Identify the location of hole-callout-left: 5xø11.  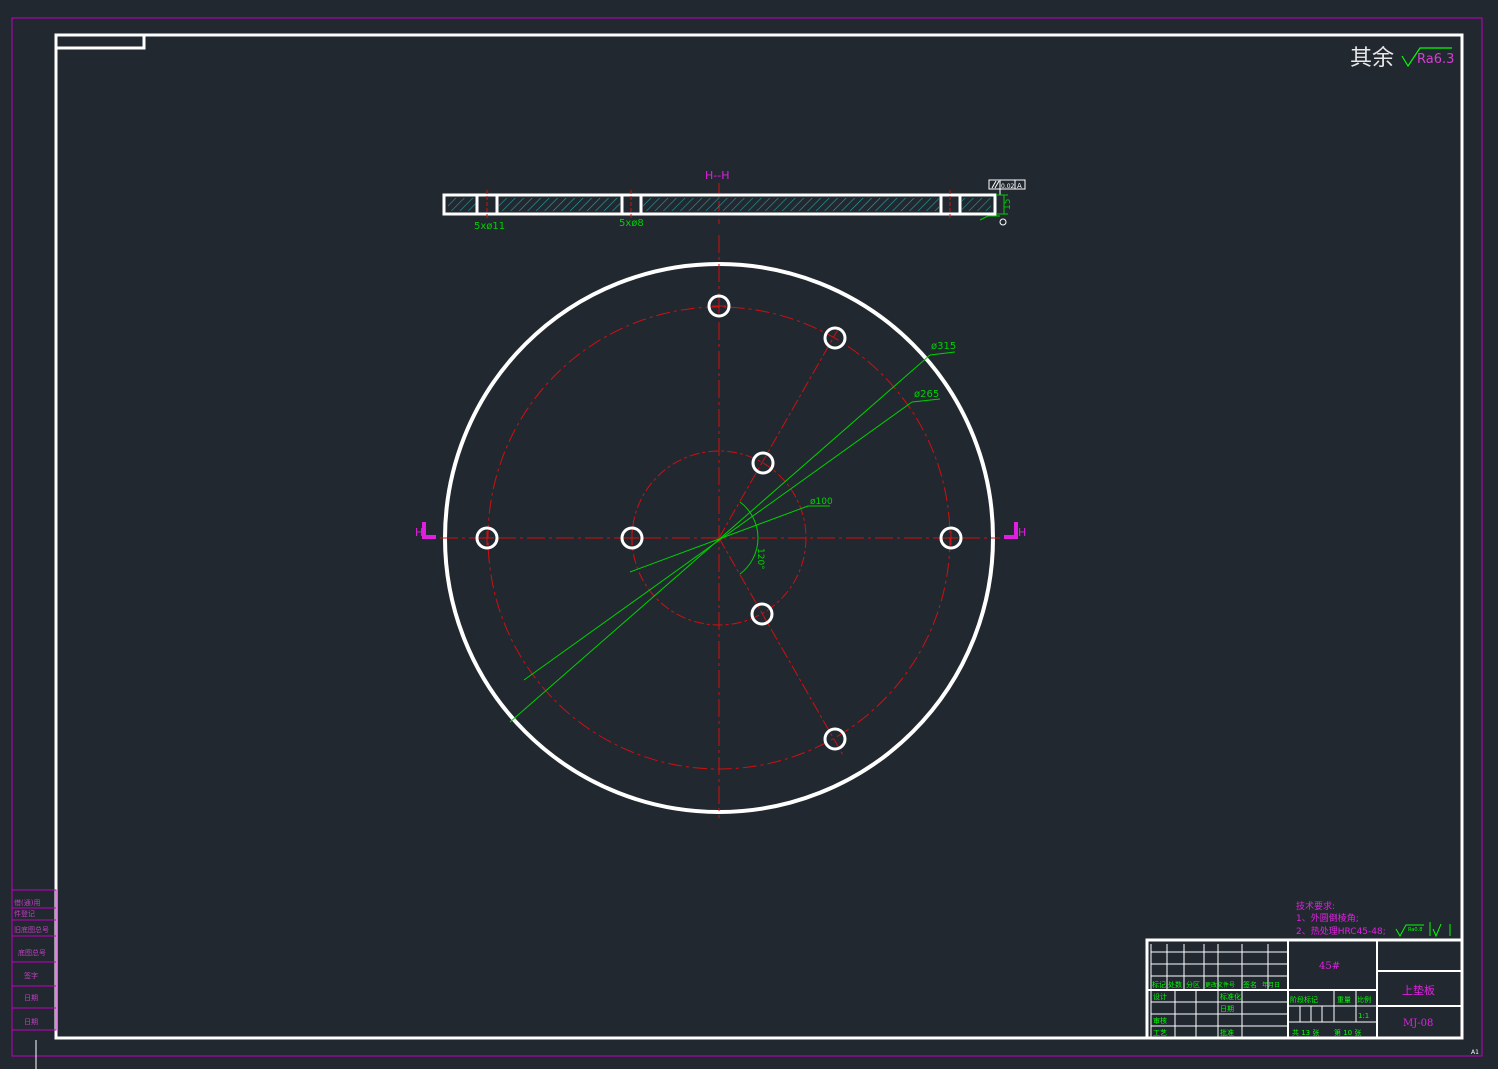
(489, 226).